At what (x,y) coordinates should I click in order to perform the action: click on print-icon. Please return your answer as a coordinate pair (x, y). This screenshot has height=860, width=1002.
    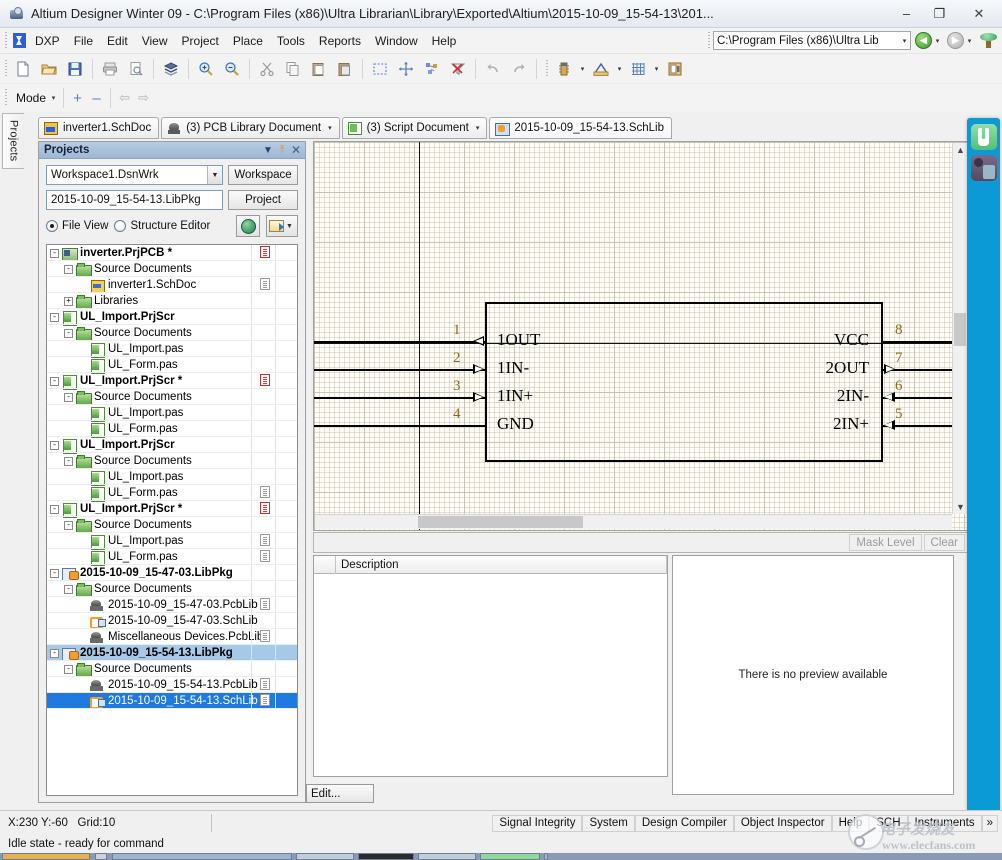
    Looking at the image, I should click on (110, 69).